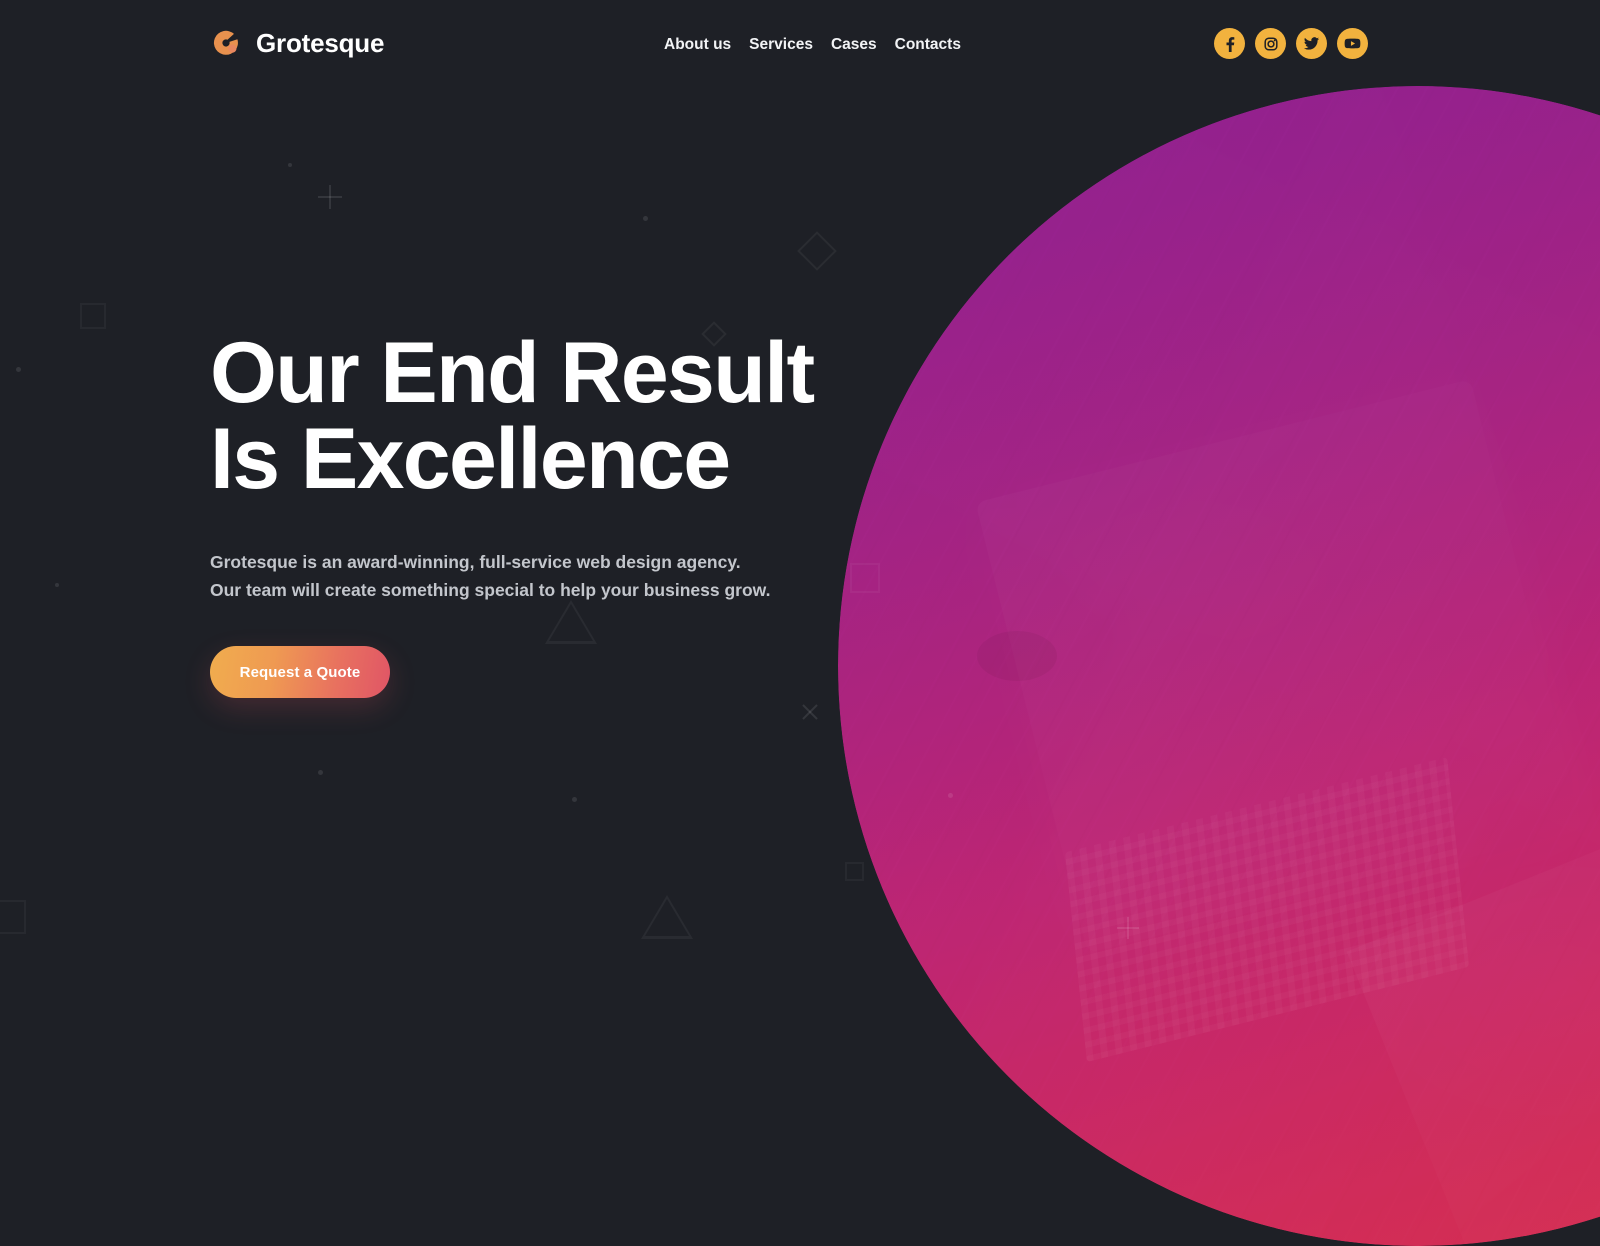  What do you see at coordinates (854, 45) in the screenshot?
I see `nav-item-cases: Cases` at bounding box center [854, 45].